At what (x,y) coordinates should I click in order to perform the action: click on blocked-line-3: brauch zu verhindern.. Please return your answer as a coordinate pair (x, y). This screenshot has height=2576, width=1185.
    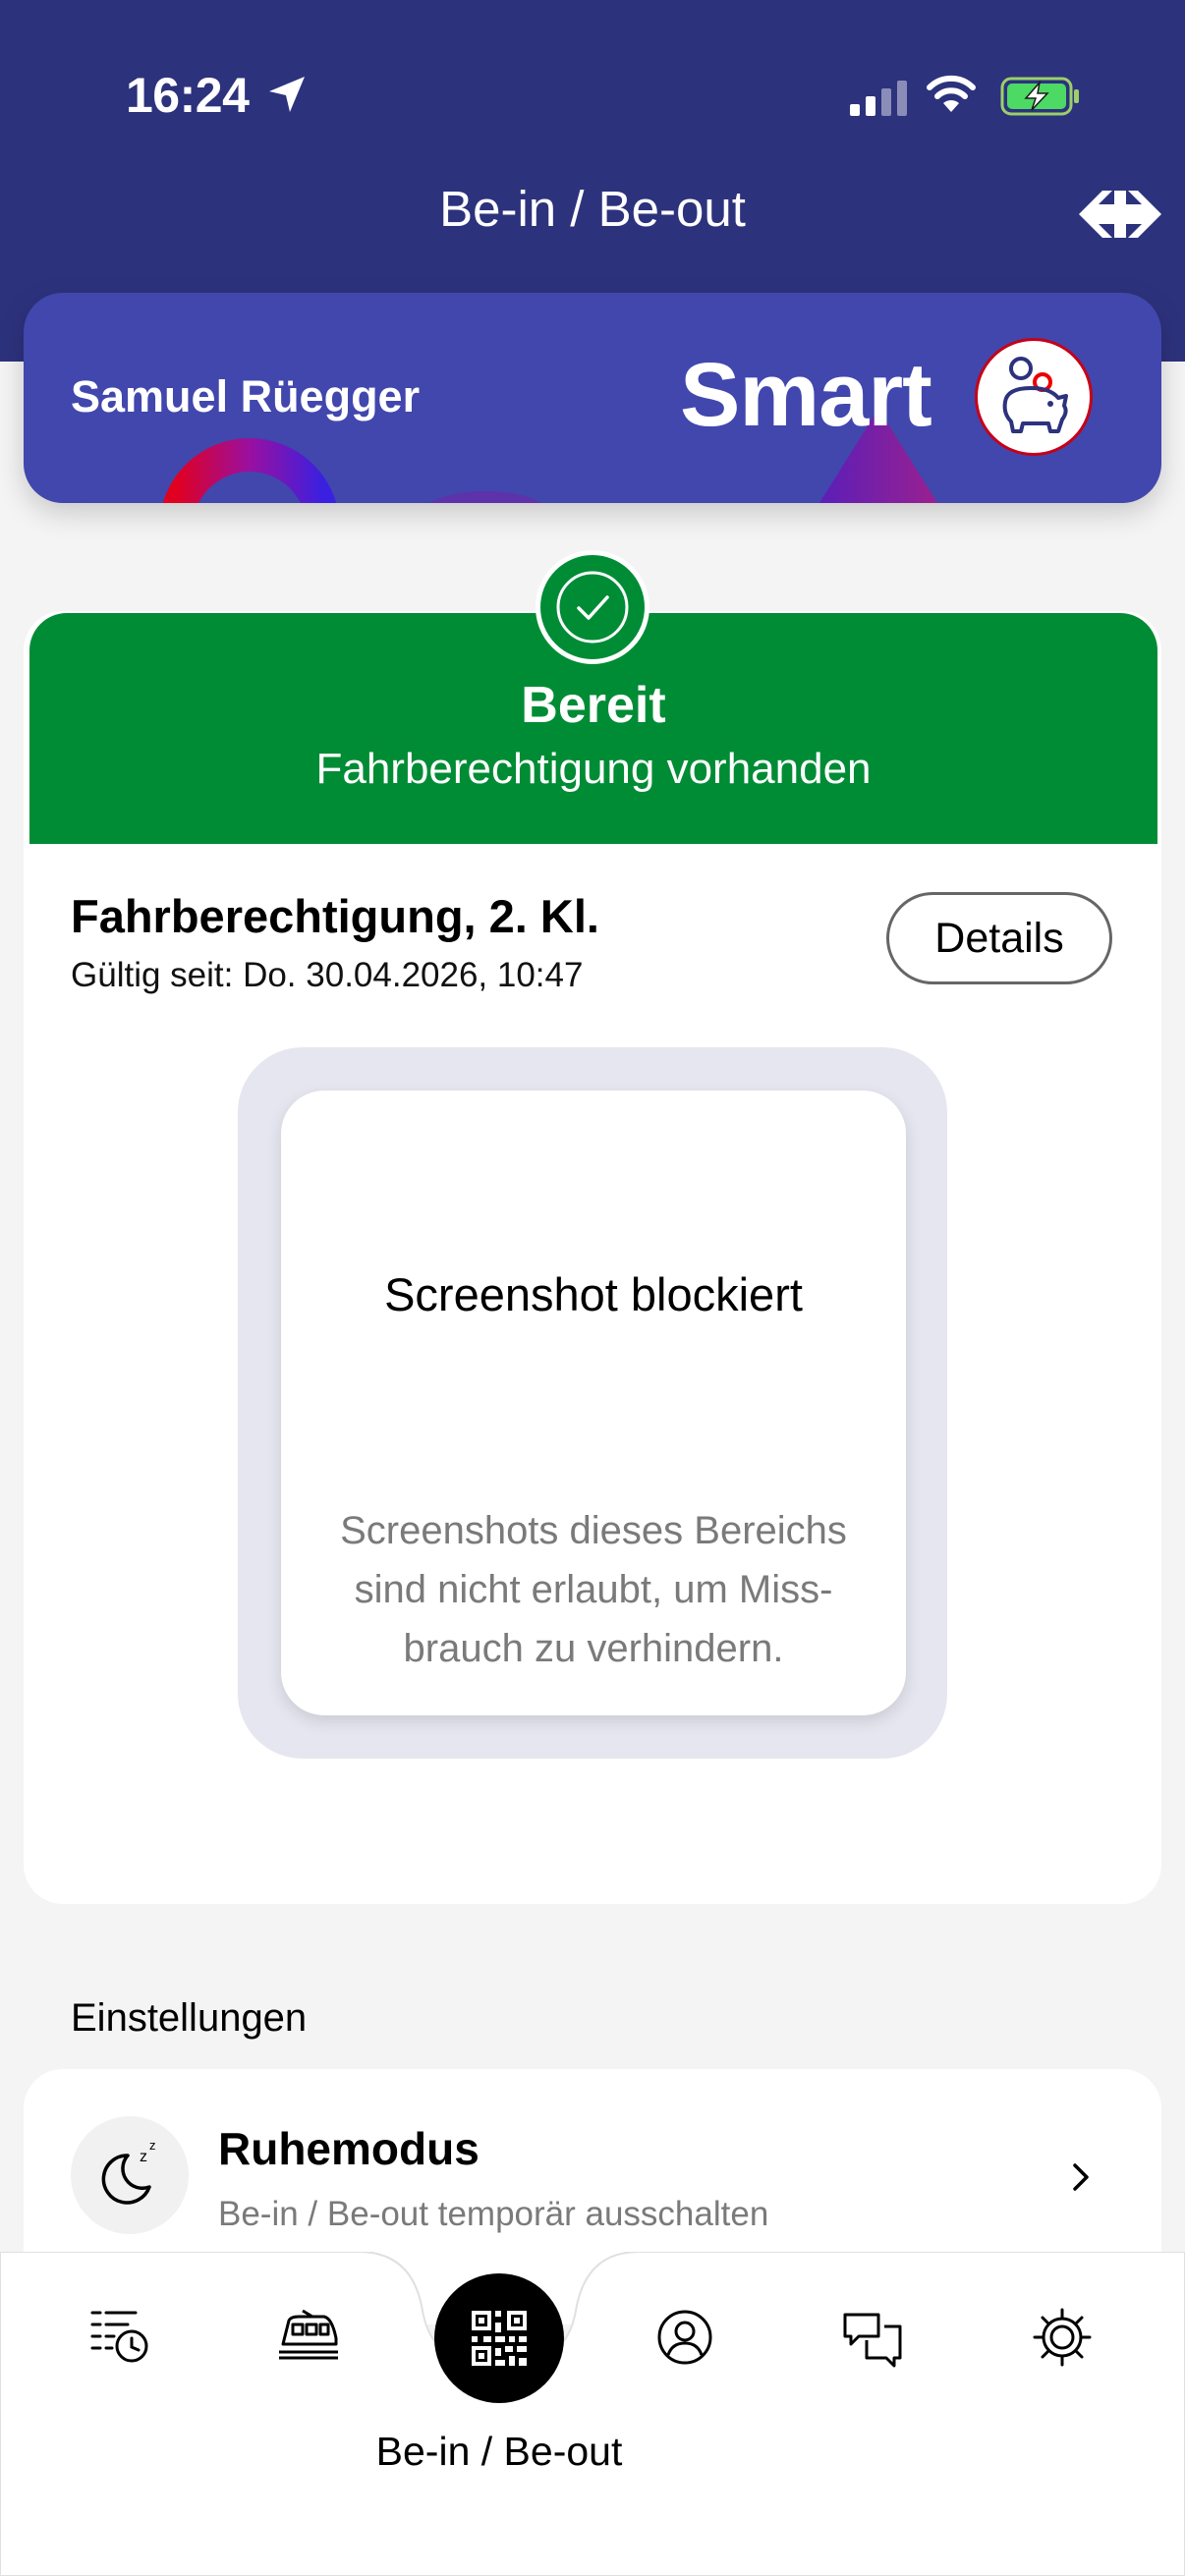
    Looking at the image, I should click on (594, 1648).